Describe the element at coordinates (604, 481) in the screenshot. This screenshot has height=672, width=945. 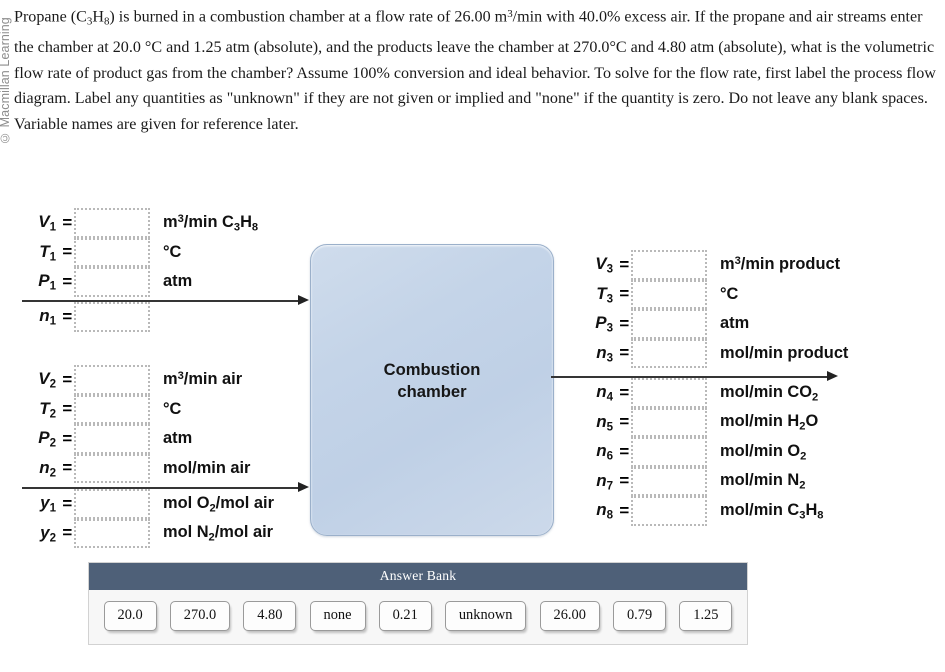
I see `variable-name: n7` at that location.